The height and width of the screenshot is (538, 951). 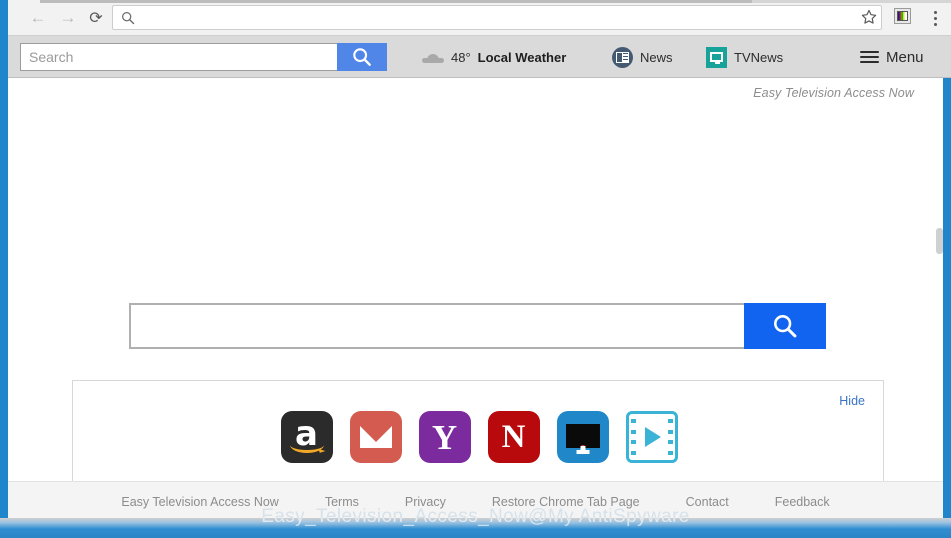 I want to click on toolbar-item-tvnews: TVNews, so click(x=744, y=57).